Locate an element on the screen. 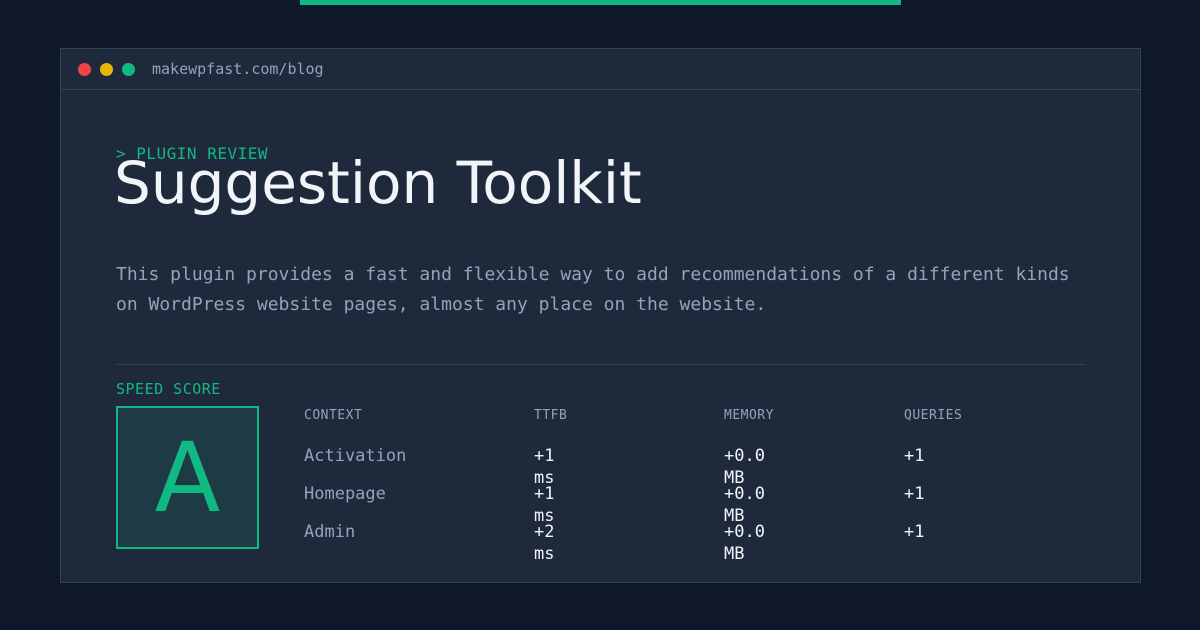 This screenshot has height=630, width=1200. window-titlebar: makewpfast.com/blog is located at coordinates (600, 69).